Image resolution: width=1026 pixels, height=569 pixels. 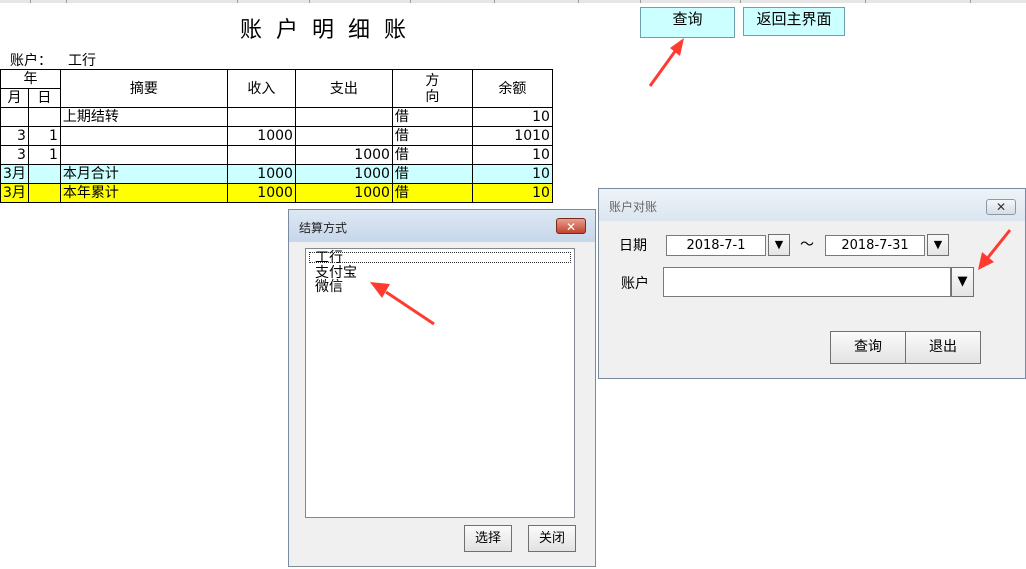 I want to click on header-direction: 方 向, so click(x=432, y=88).